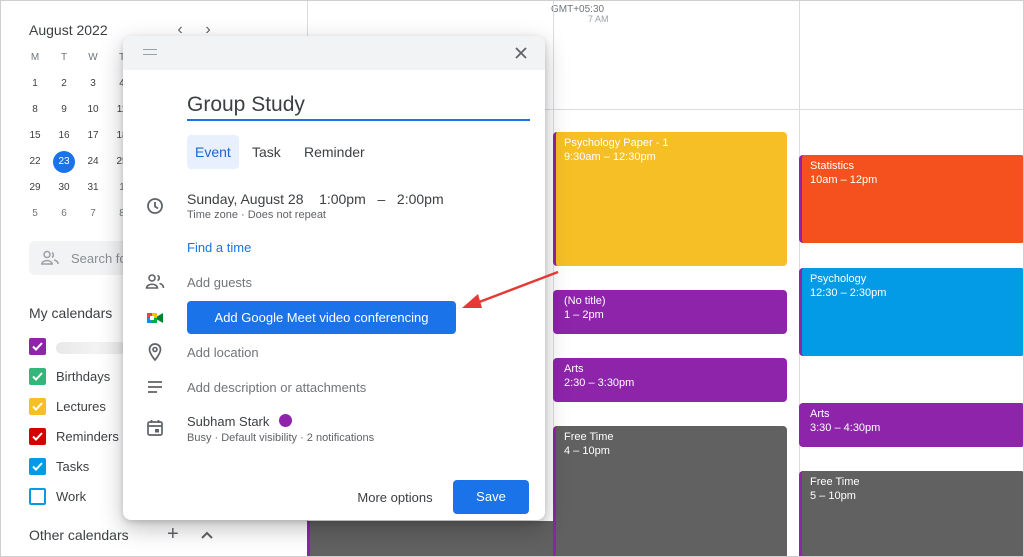 This screenshot has height=557, width=1024. Describe the element at coordinates (395, 498) in the screenshot. I see `more-options-button: More options` at that location.